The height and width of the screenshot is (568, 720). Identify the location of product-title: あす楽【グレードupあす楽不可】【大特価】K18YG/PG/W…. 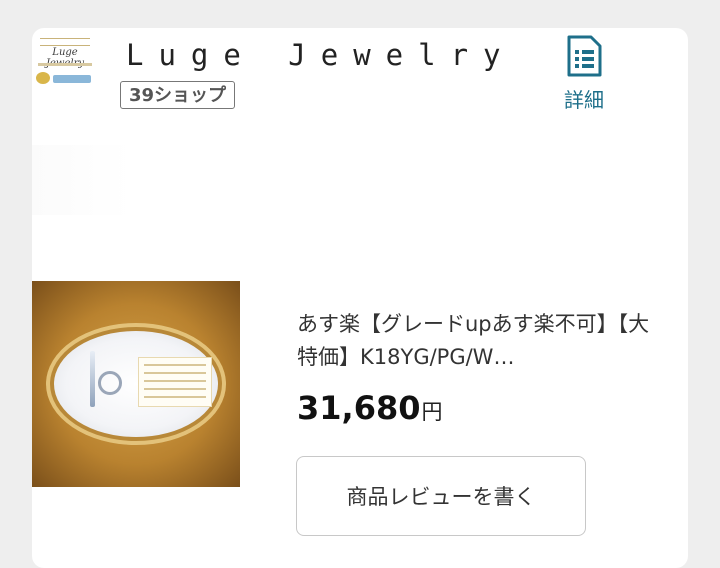
(477, 341).